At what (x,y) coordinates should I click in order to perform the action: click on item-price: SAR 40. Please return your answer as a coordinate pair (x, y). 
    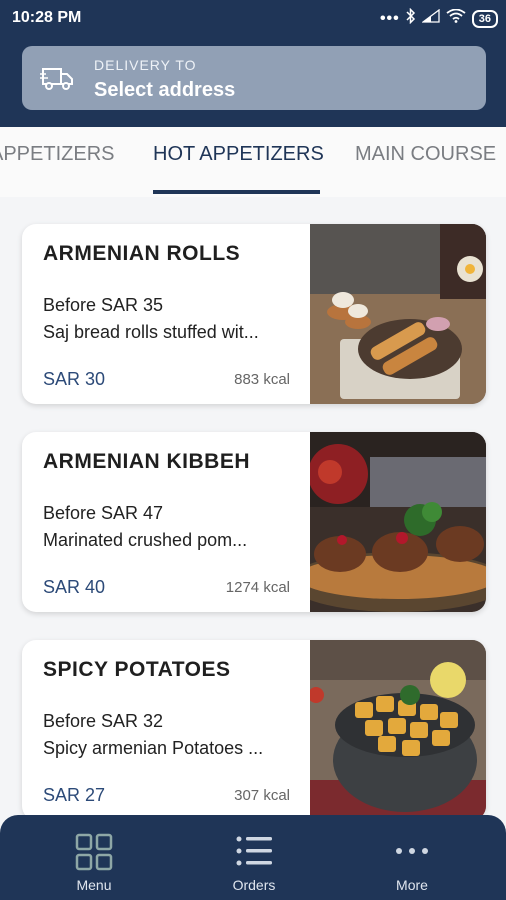
    Looking at the image, I should click on (74, 587).